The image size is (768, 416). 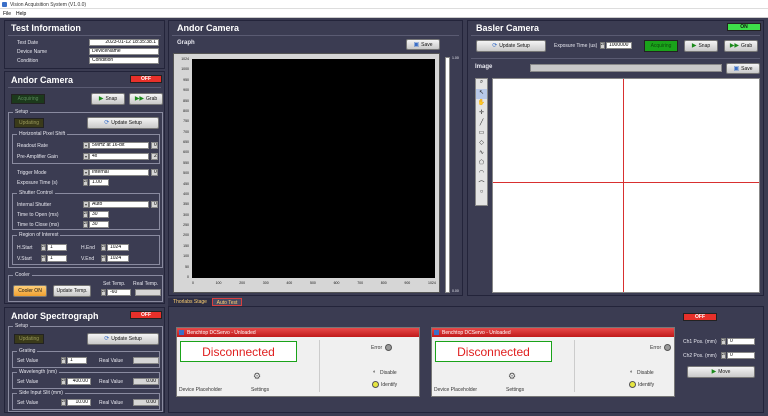 What do you see at coordinates (481, 174) in the screenshot?
I see `annulus-tool-icon: ◠` at bounding box center [481, 174].